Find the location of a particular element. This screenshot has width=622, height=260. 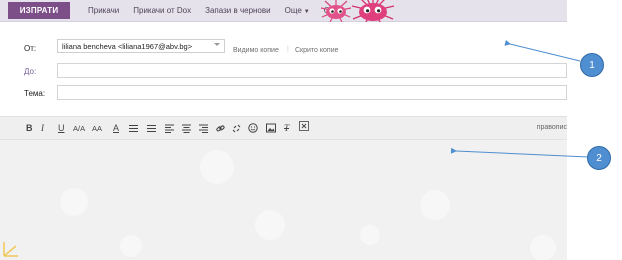

italic-button: I is located at coordinates (42, 128).